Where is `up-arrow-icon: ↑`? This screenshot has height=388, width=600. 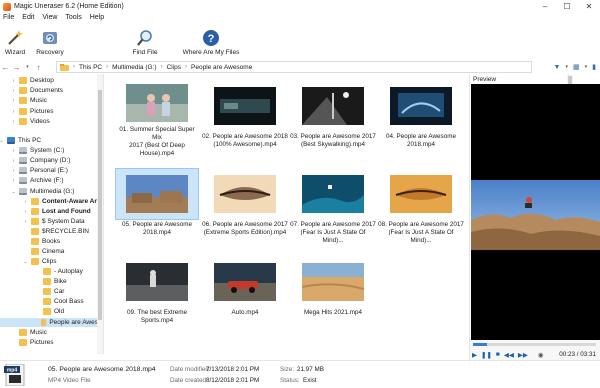
up-arrow-icon: ↑ is located at coordinates (38, 67).